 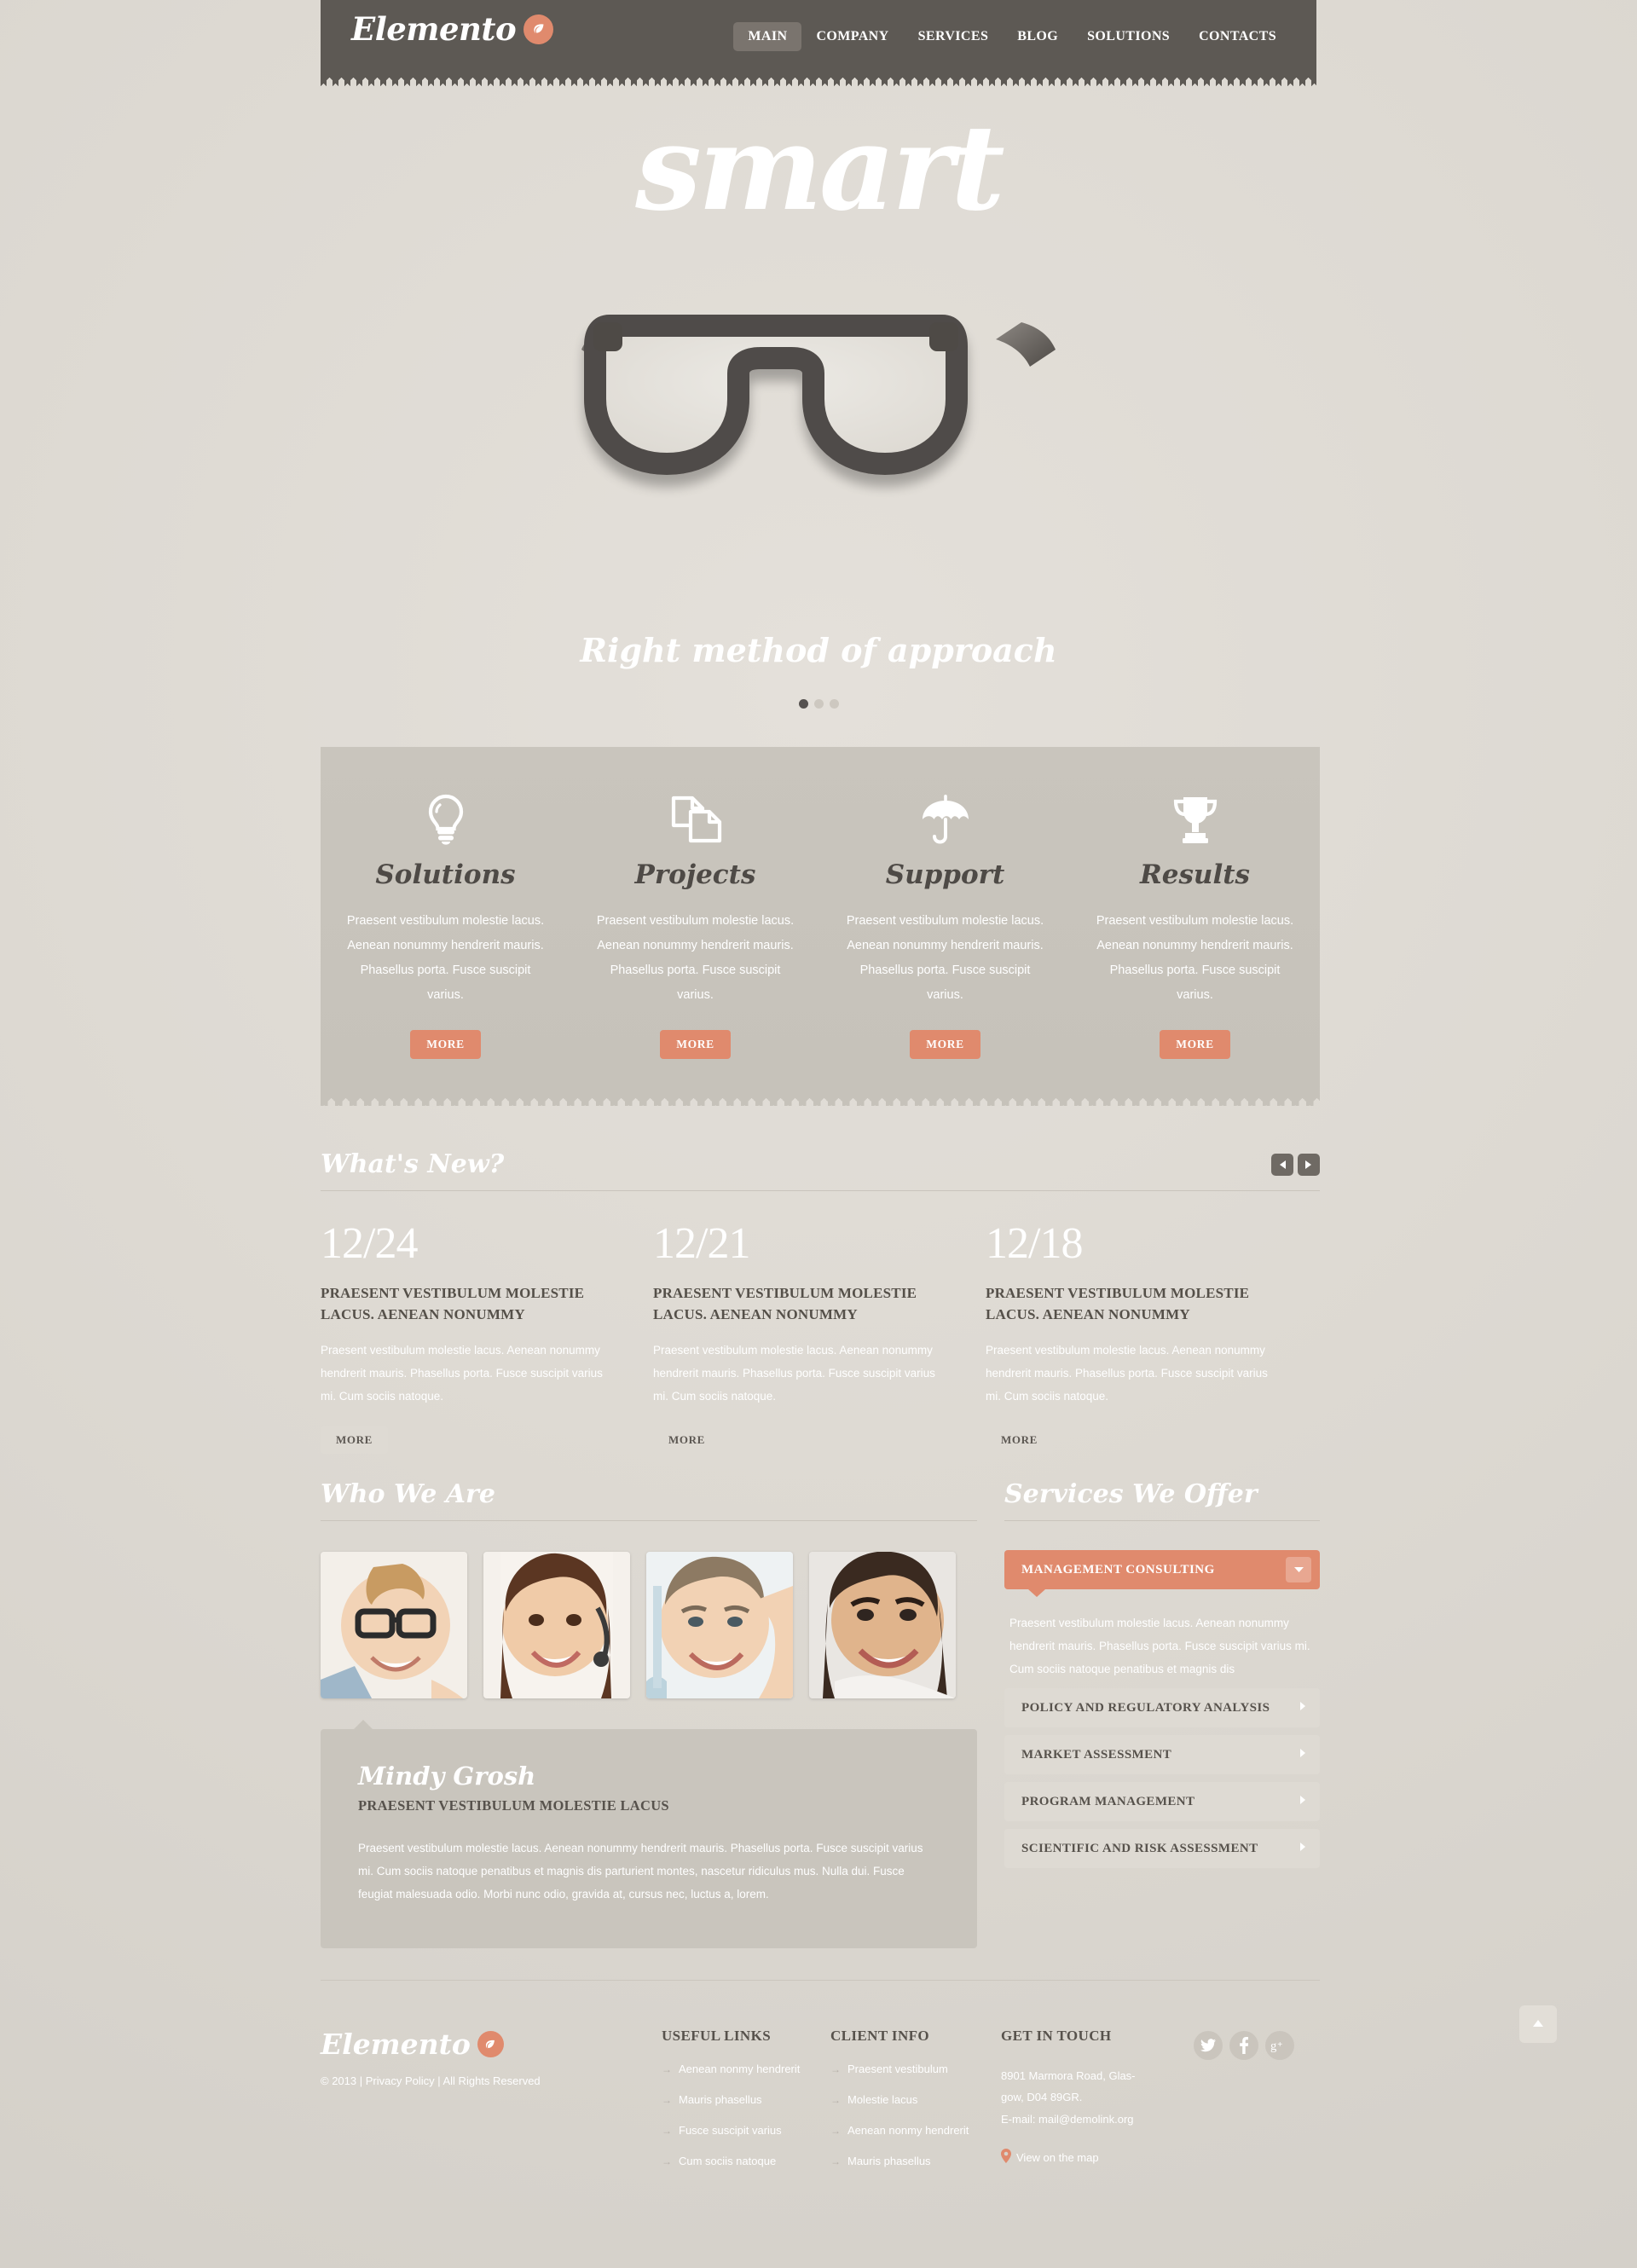 I want to click on accordion-item-policy-and-regulatory-analysis: POLICY AND REGULATORY ANALYSIS, so click(x=1162, y=1707).